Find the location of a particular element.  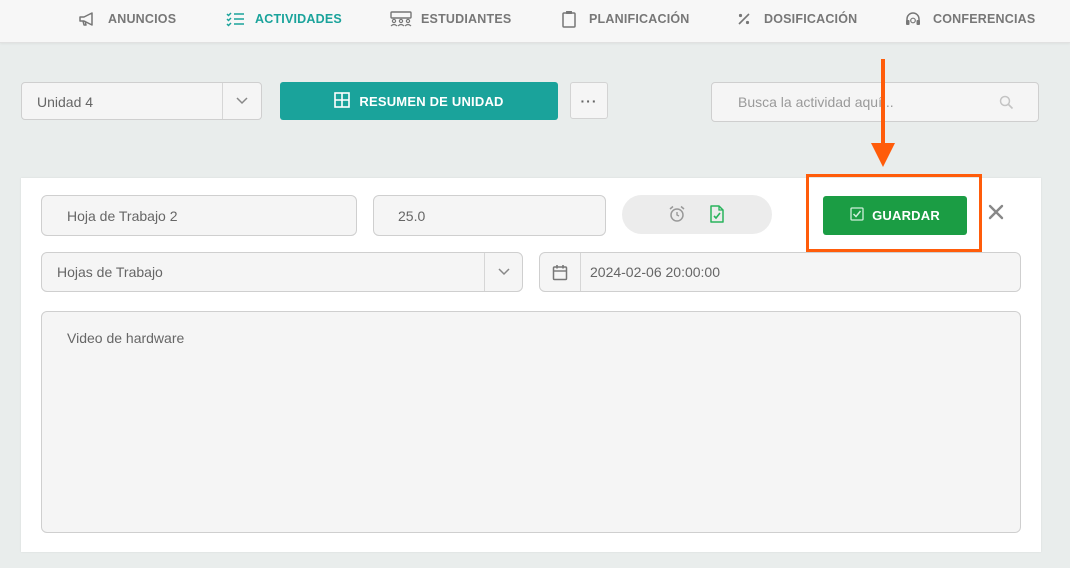

nav-label: ESTUDIANTES is located at coordinates (466, 19).